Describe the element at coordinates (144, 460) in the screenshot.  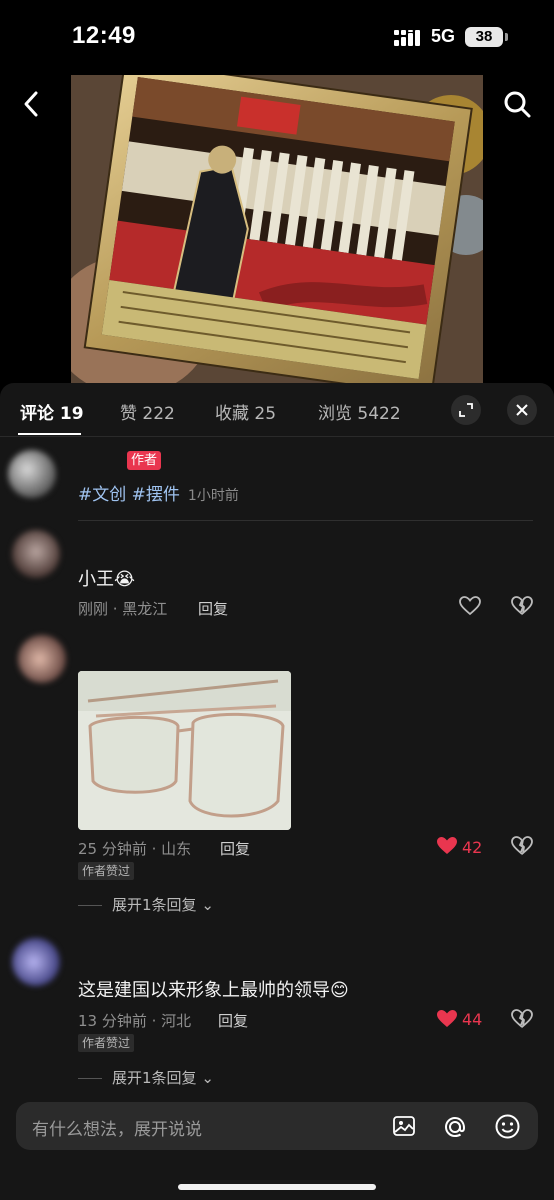
I see `author-badge: 作者` at that location.